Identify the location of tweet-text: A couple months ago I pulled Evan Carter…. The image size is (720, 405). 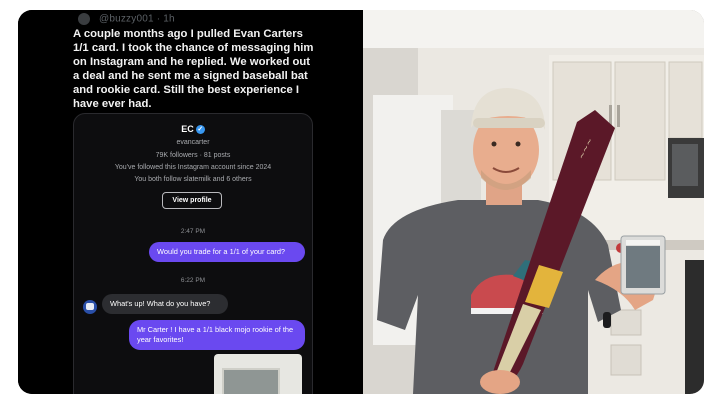
(193, 69).